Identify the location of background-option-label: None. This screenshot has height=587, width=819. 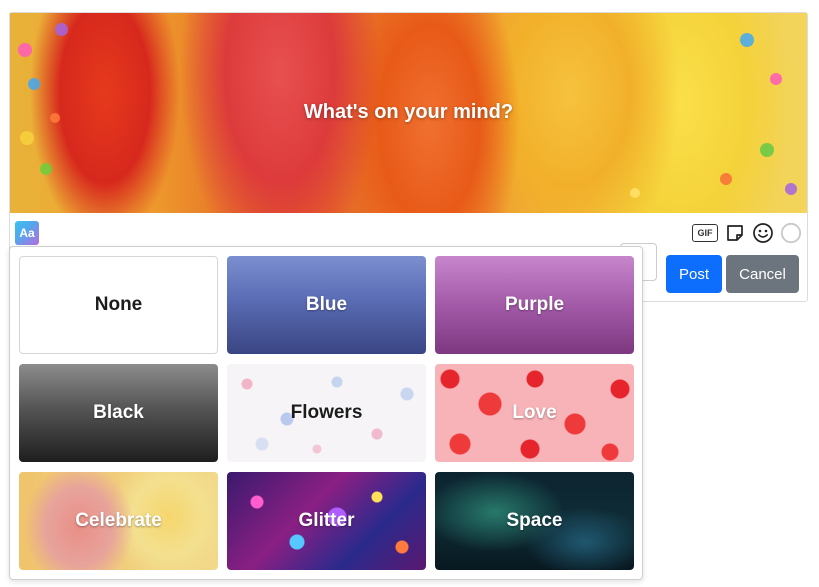
(118, 304).